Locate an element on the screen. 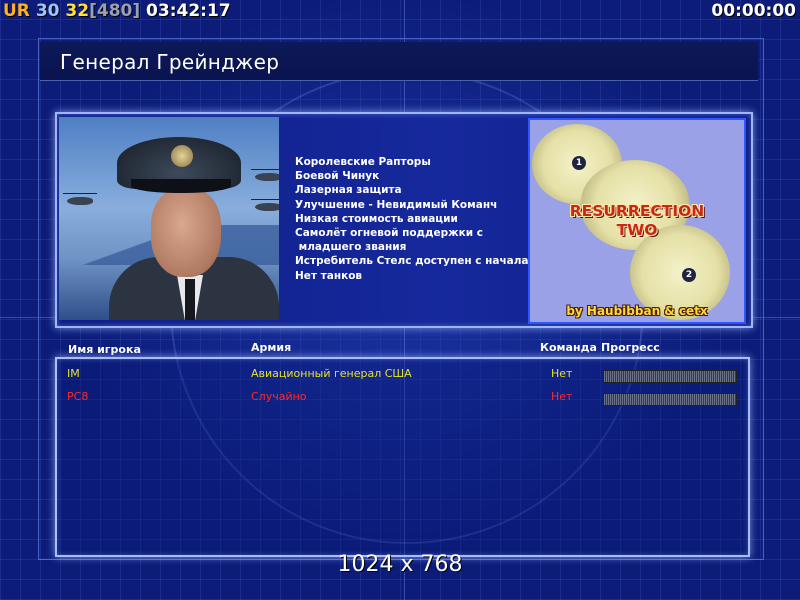 The image size is (800, 600). hud-fps: 30 is located at coordinates (47, 11).